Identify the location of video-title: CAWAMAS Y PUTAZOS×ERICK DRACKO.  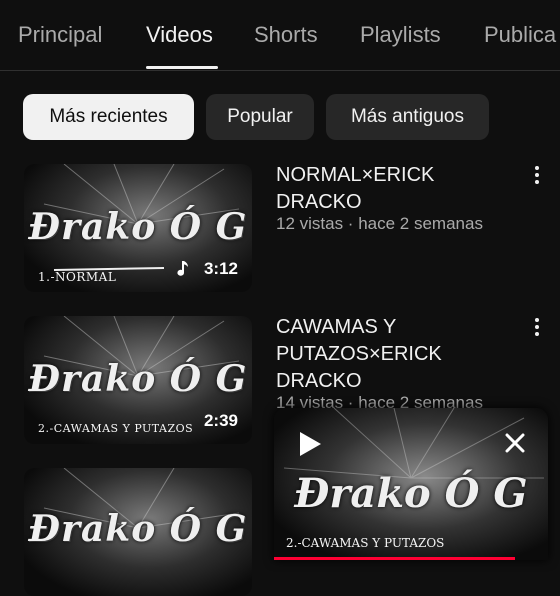
(396, 354).